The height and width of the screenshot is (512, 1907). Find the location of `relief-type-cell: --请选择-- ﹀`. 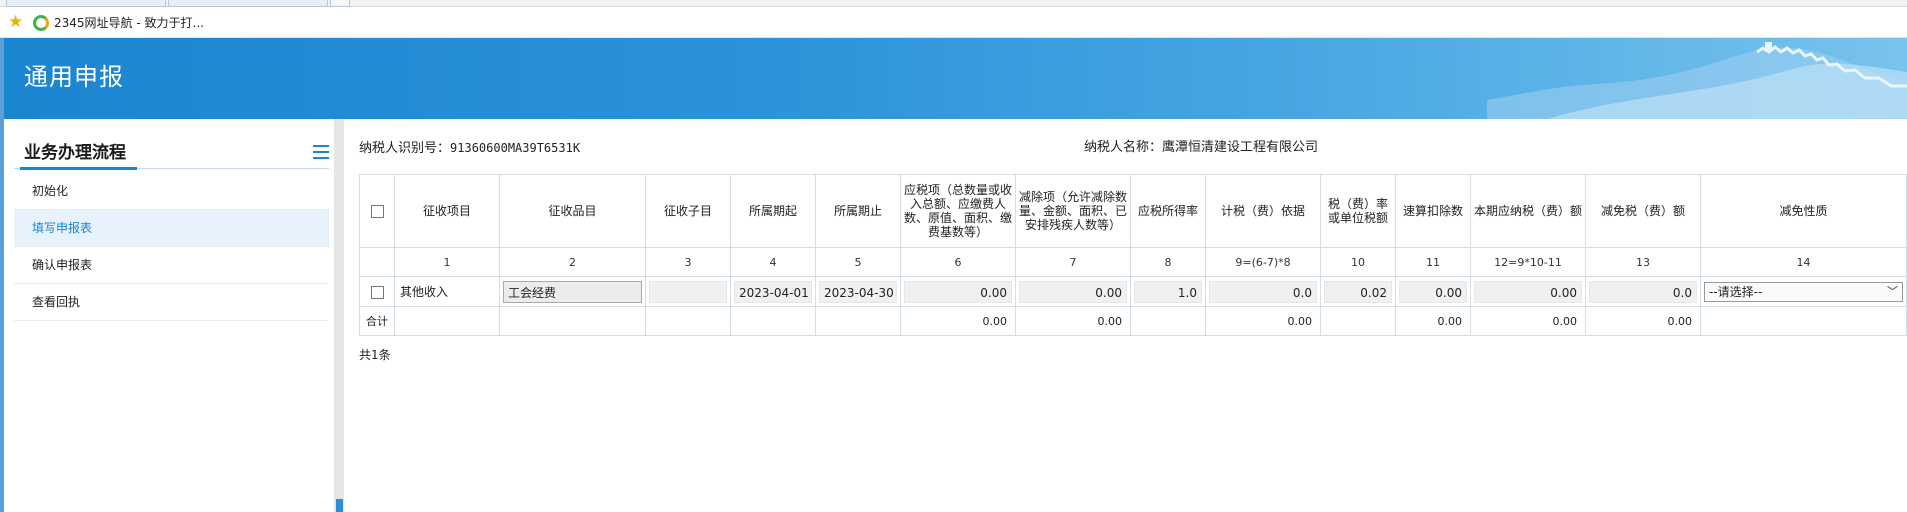

relief-type-cell: --请选择-- ﹀ is located at coordinates (1803, 291).